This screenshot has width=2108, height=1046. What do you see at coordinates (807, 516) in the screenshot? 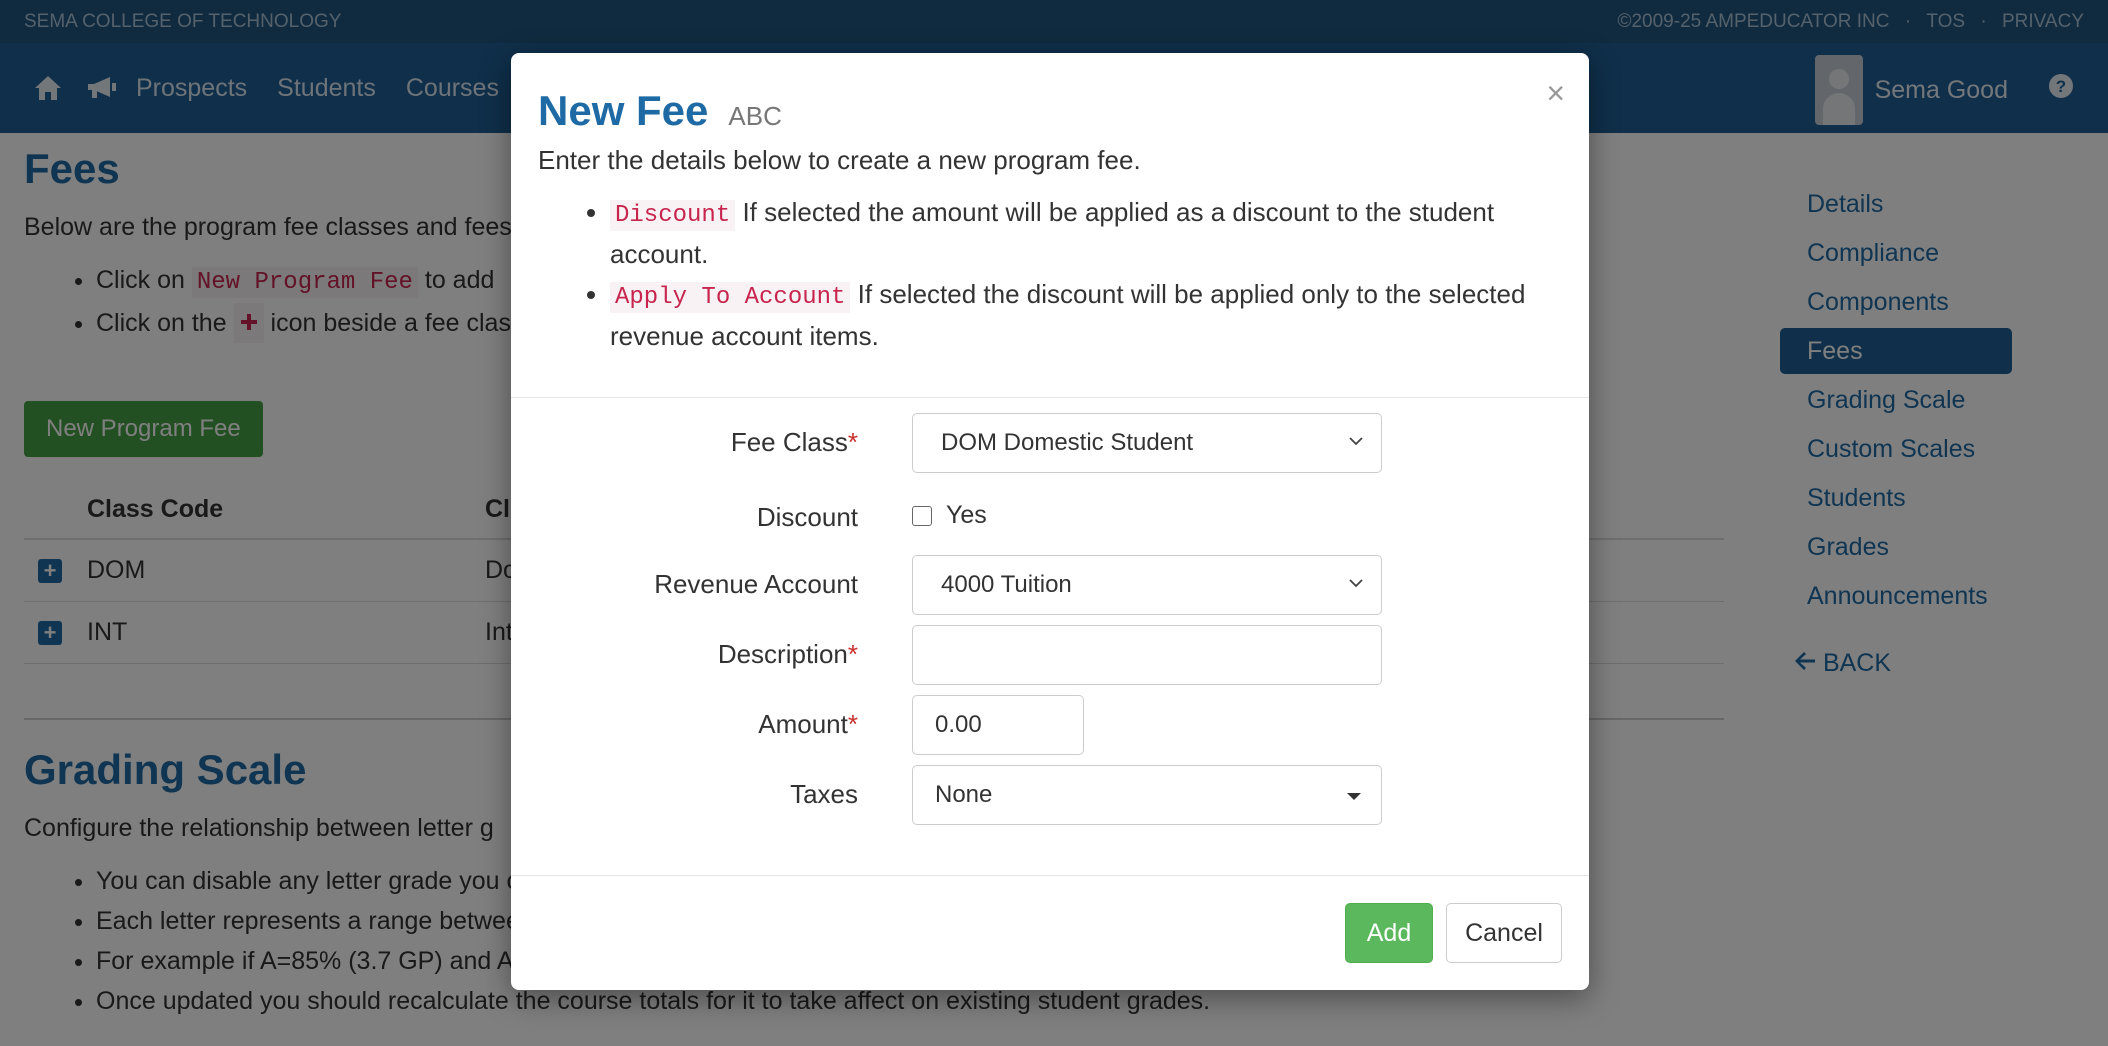
I see `discount-label: Discount` at bounding box center [807, 516].